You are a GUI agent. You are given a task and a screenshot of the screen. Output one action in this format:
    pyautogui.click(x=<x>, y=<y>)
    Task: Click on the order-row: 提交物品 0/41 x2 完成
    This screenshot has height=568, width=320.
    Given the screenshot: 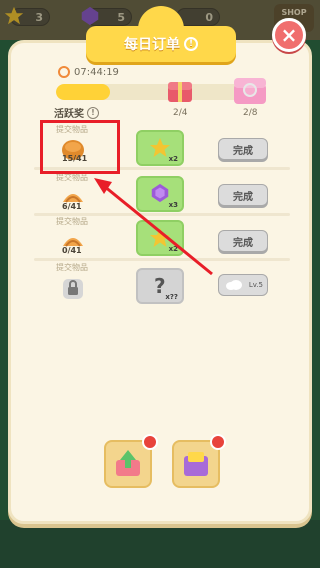 What is the action you would take?
    pyautogui.click(x=163, y=240)
    